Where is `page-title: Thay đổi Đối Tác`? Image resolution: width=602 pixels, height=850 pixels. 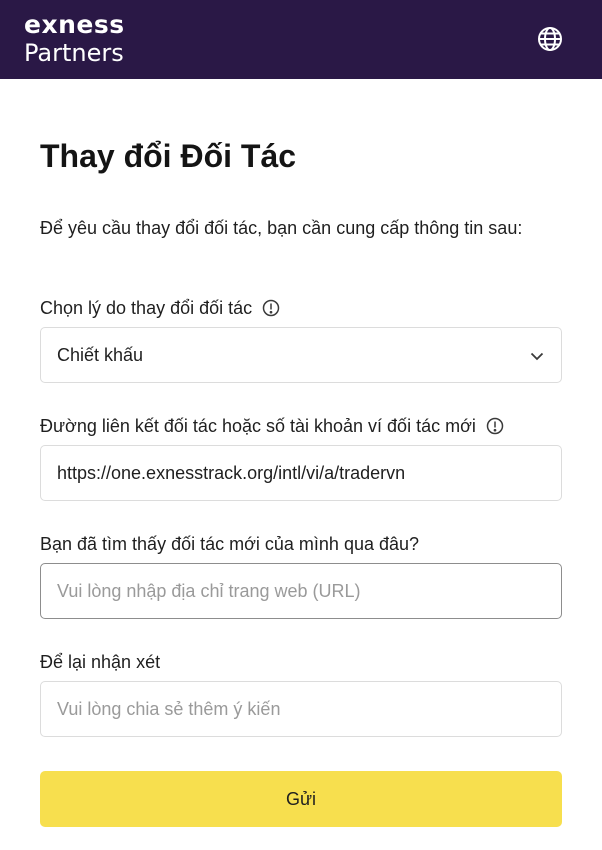 page-title: Thay đổi Đối Tác is located at coordinates (168, 156).